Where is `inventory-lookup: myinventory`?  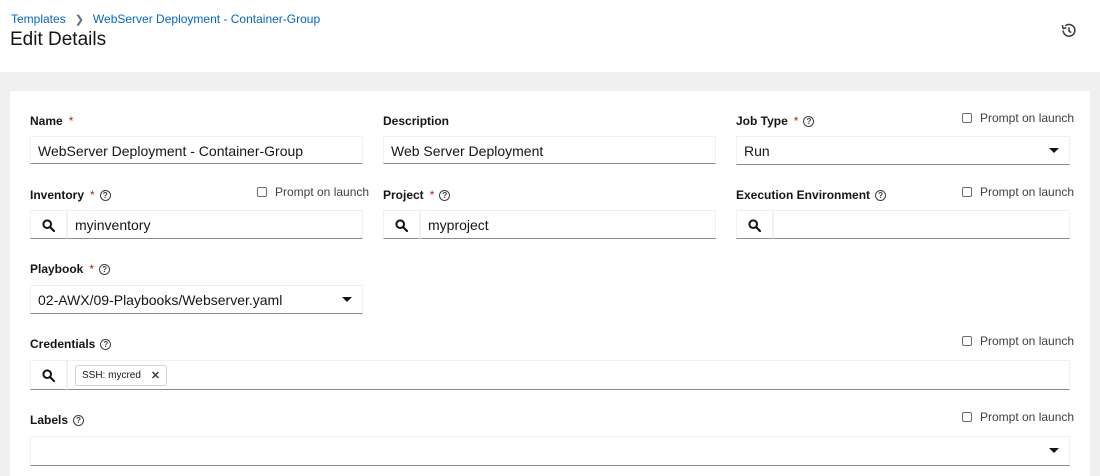 inventory-lookup: myinventory is located at coordinates (196, 224).